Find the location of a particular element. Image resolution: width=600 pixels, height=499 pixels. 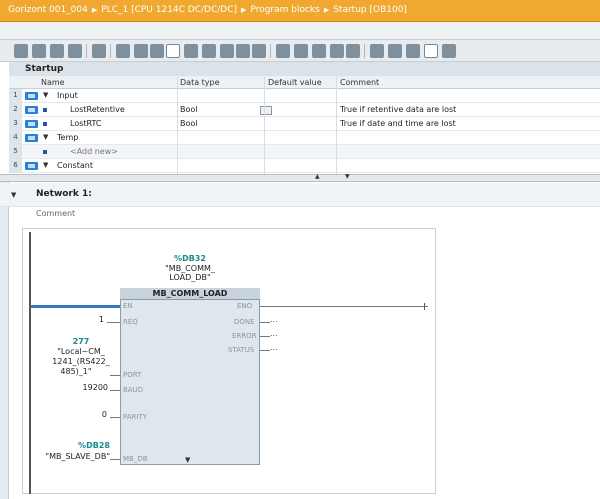

column-default-value: Default value is located at coordinates (295, 82).